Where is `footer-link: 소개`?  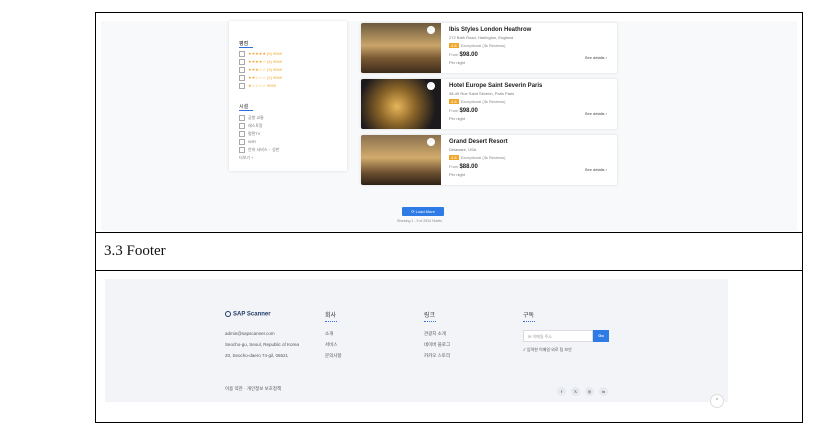
footer-link: 소개 is located at coordinates (329, 334).